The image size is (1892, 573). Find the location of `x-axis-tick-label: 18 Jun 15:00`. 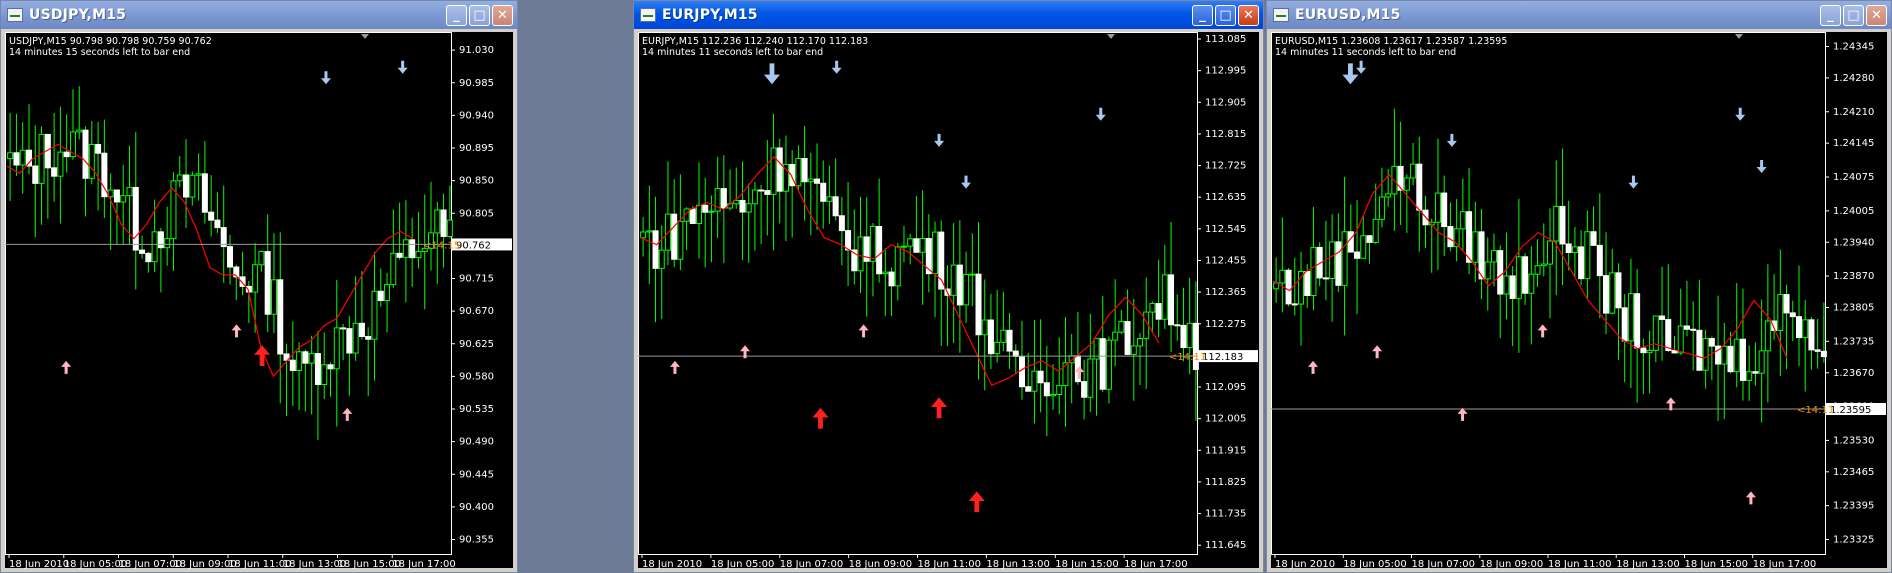

x-axis-tick-label: 18 Jun 15:00 is located at coordinates (1717, 564).